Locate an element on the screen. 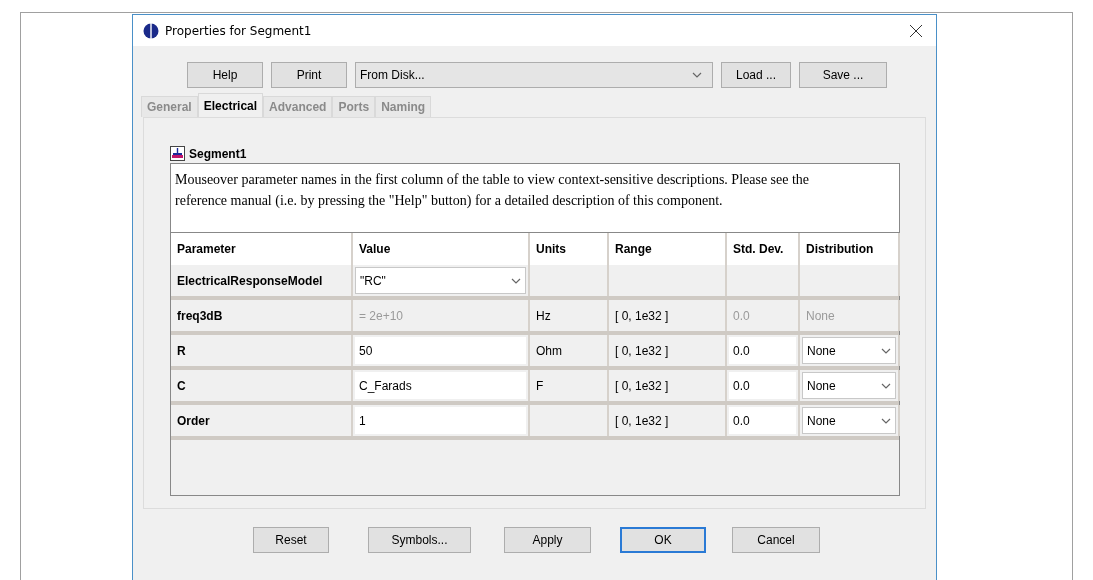  tab: Electrical is located at coordinates (230, 105).